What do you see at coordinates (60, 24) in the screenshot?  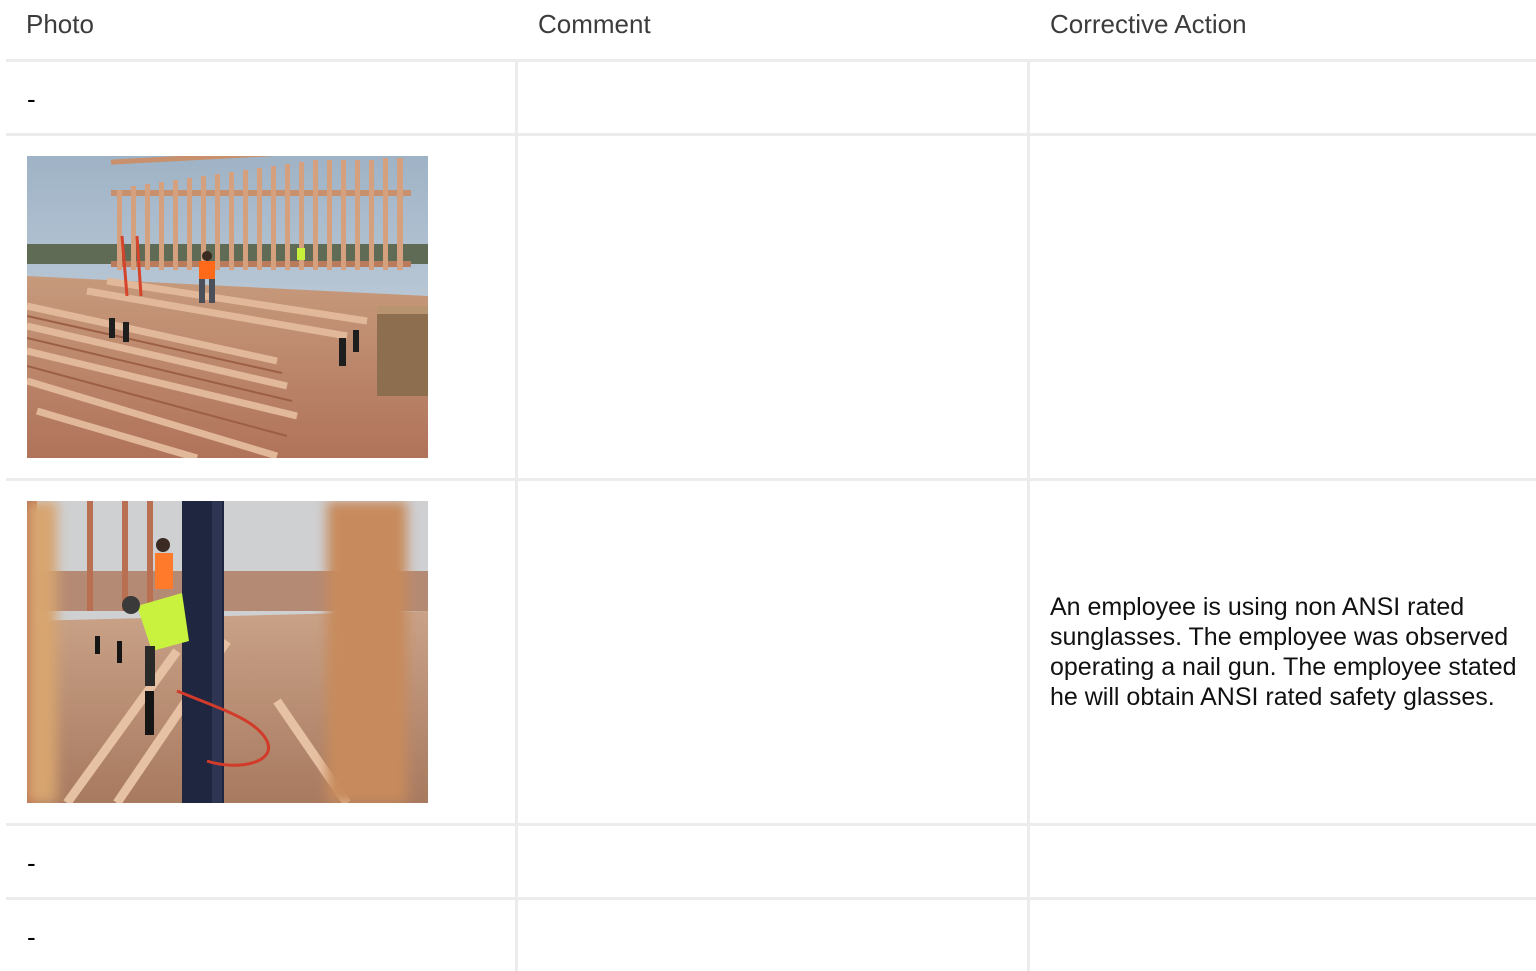 I see `header-photo: Photo` at bounding box center [60, 24].